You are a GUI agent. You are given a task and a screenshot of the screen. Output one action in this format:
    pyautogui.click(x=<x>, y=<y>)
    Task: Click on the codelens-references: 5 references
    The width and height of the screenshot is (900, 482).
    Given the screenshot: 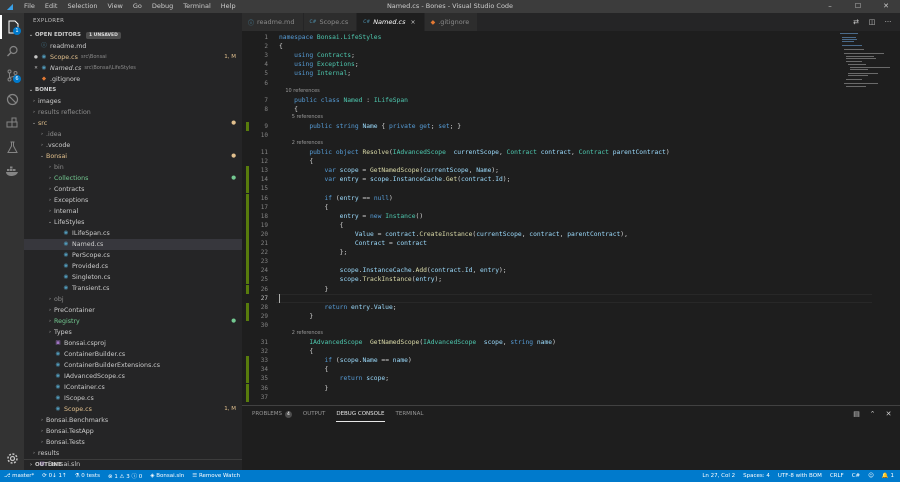 What is the action you would take?
    pyautogui.click(x=542, y=117)
    